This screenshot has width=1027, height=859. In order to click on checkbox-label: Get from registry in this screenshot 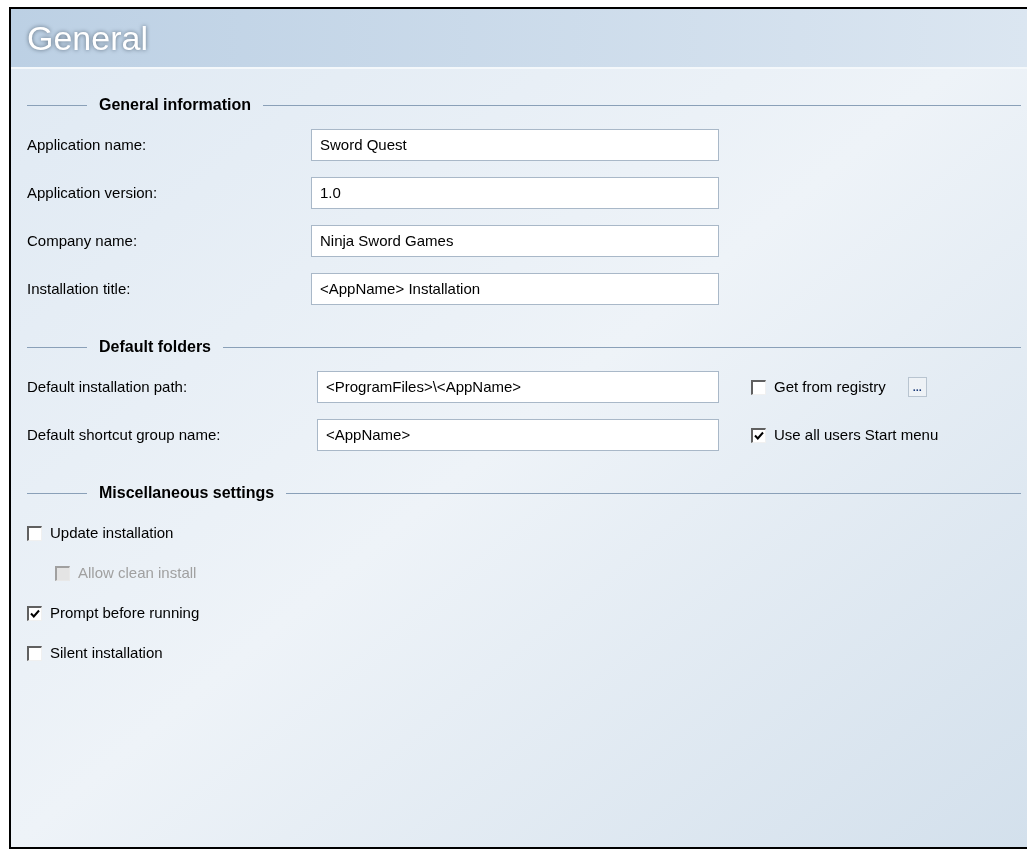, I will do `click(830, 386)`.